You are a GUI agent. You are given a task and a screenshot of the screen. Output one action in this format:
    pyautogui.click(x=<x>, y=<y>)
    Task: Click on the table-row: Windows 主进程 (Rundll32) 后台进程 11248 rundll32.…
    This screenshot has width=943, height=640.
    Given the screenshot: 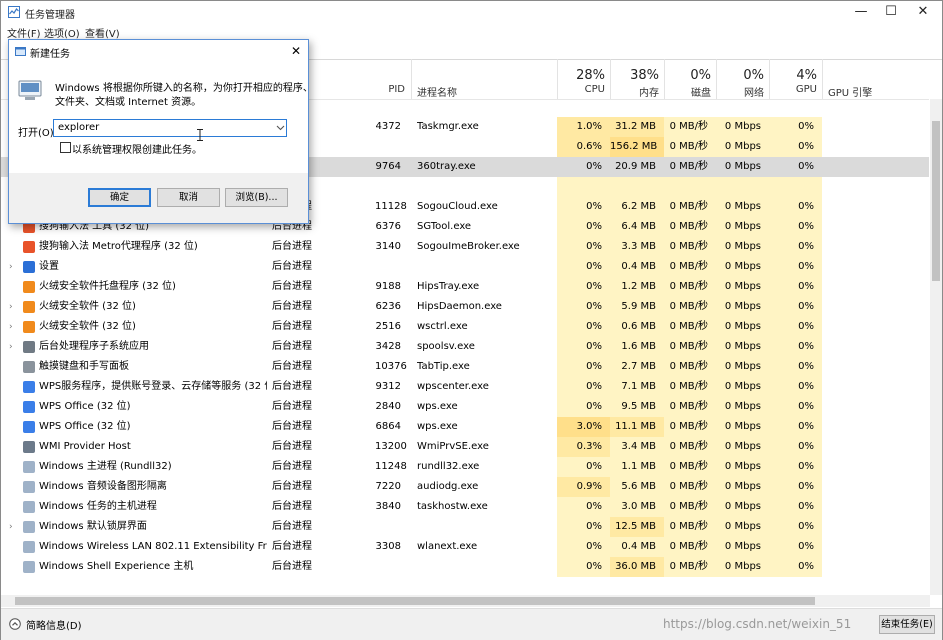 What is the action you would take?
    pyautogui.click(x=465, y=467)
    